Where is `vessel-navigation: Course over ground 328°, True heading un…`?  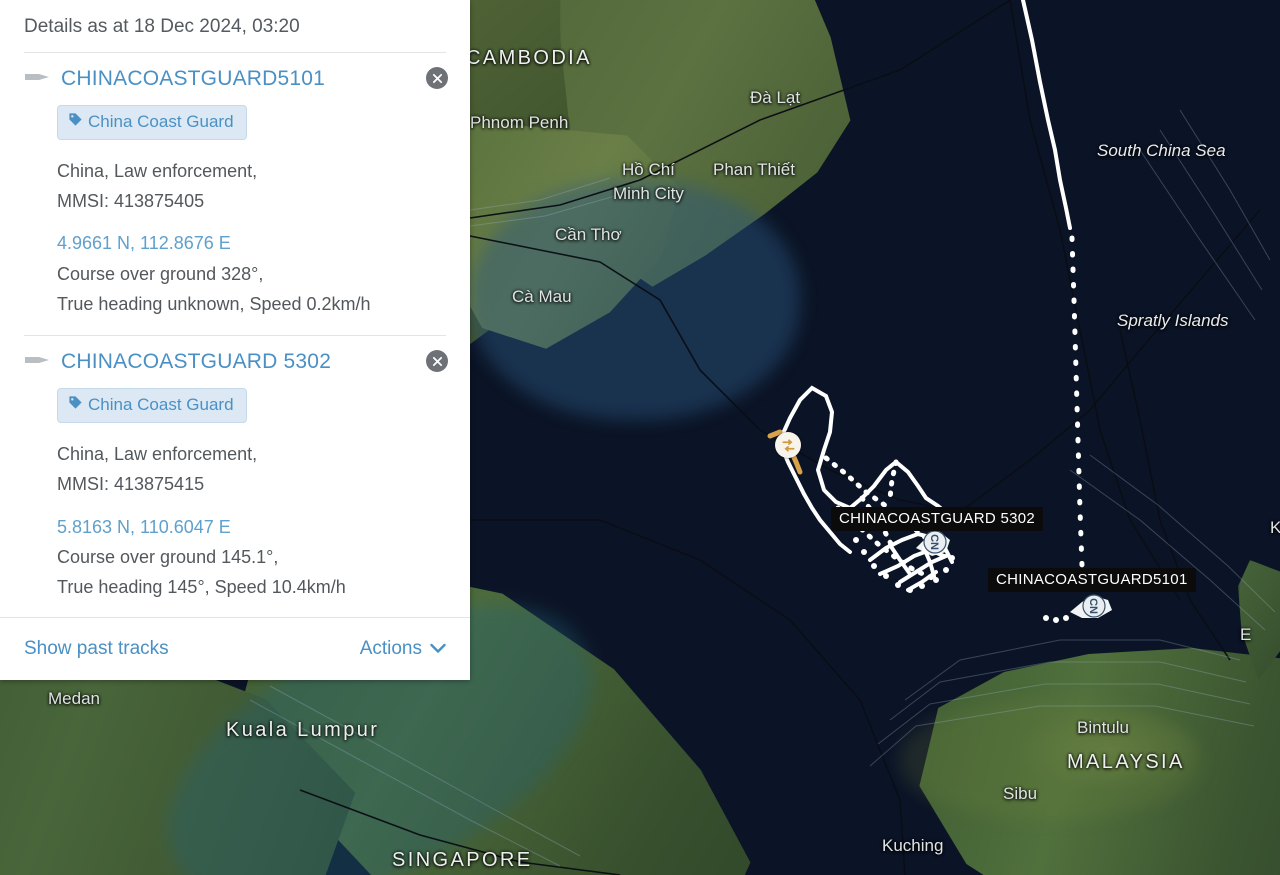
vessel-navigation: Course over ground 328°, True heading un… is located at coordinates (251, 289).